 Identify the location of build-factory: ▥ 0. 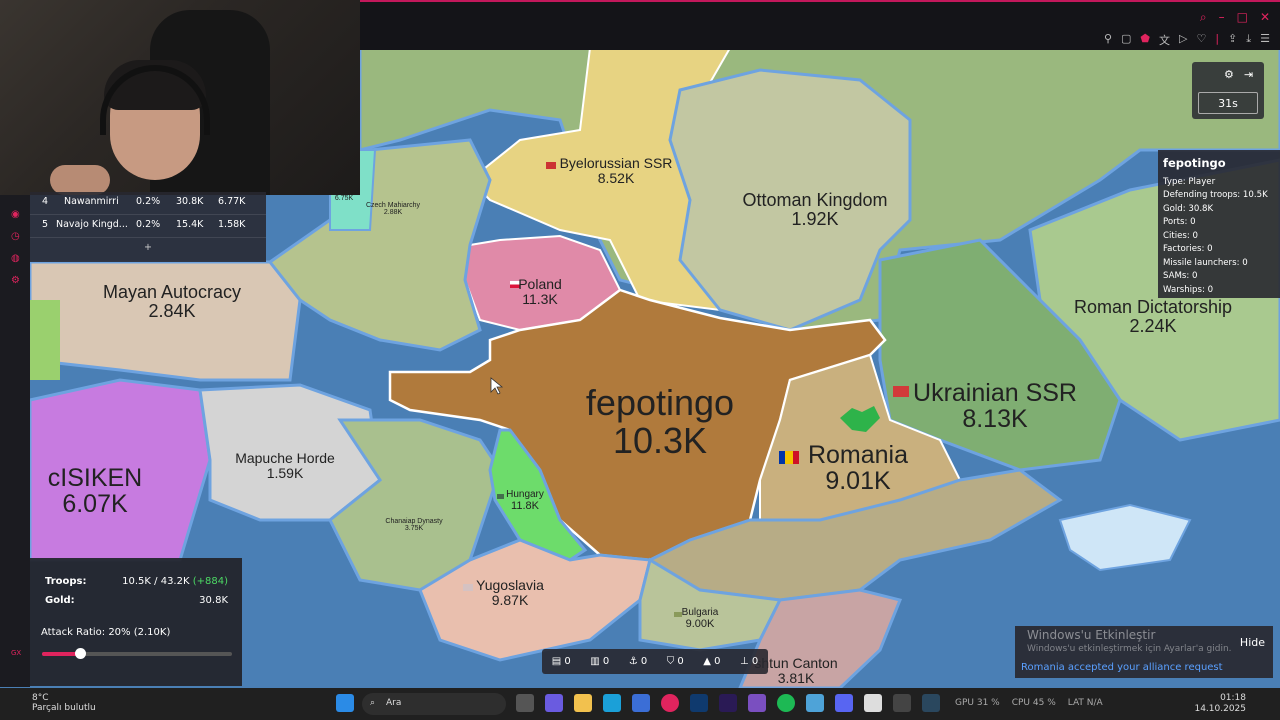
(599, 661).